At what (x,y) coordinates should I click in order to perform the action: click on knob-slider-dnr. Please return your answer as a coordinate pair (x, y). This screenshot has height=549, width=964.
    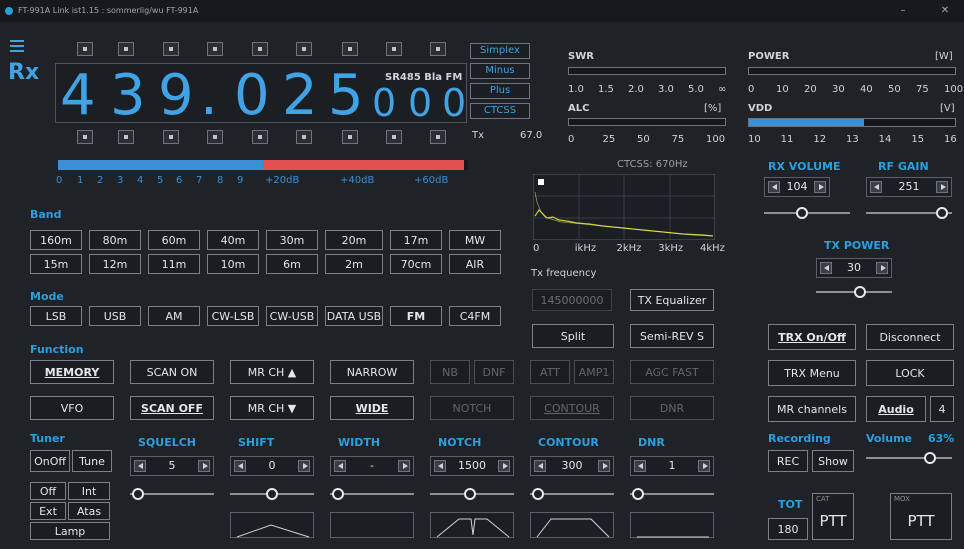
    Looking at the image, I should click on (672, 494).